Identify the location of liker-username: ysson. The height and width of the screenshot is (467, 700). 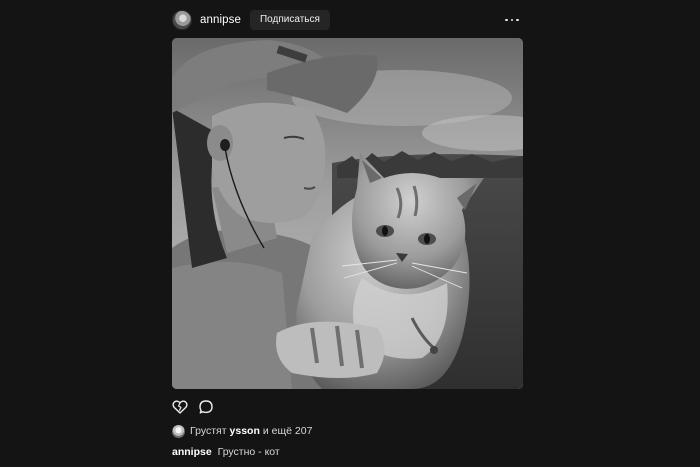
(245, 431).